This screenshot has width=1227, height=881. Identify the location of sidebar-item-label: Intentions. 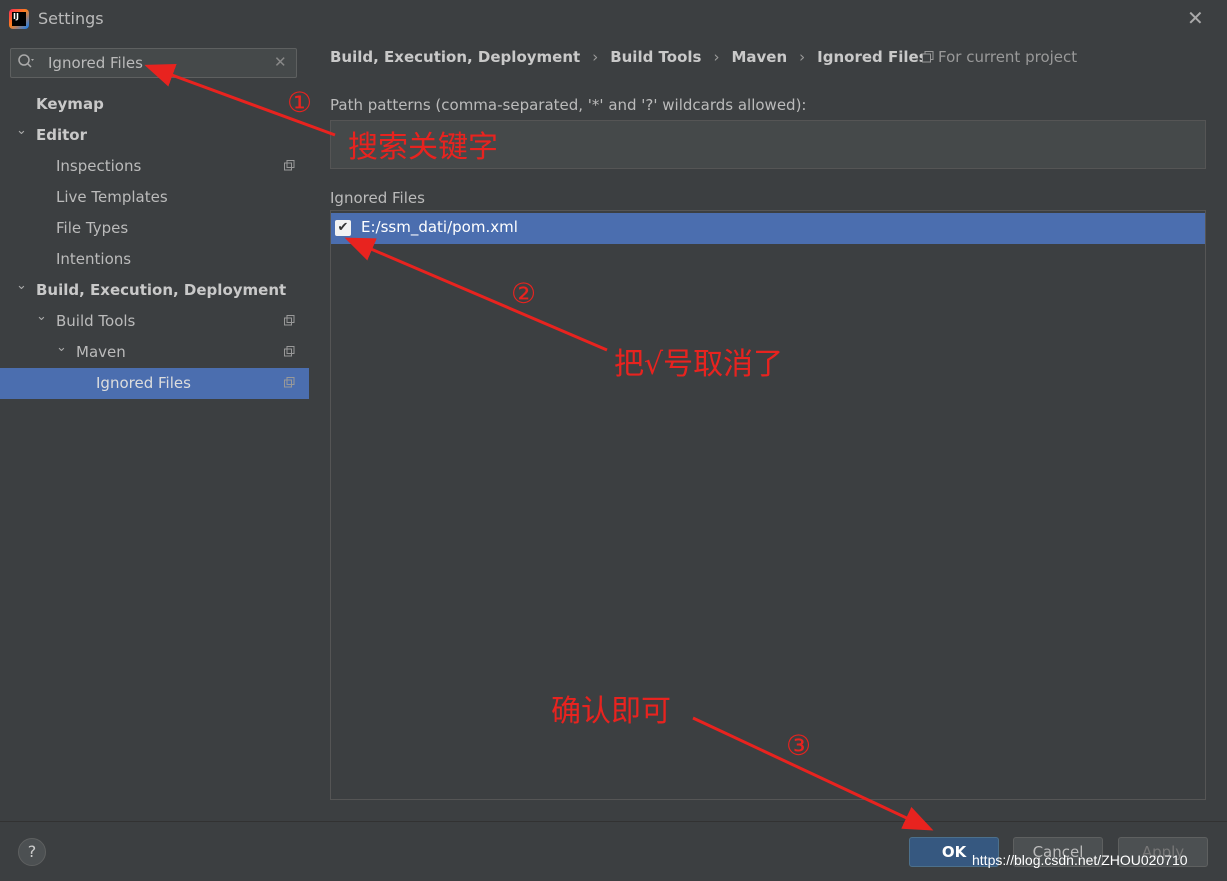
(94, 259).